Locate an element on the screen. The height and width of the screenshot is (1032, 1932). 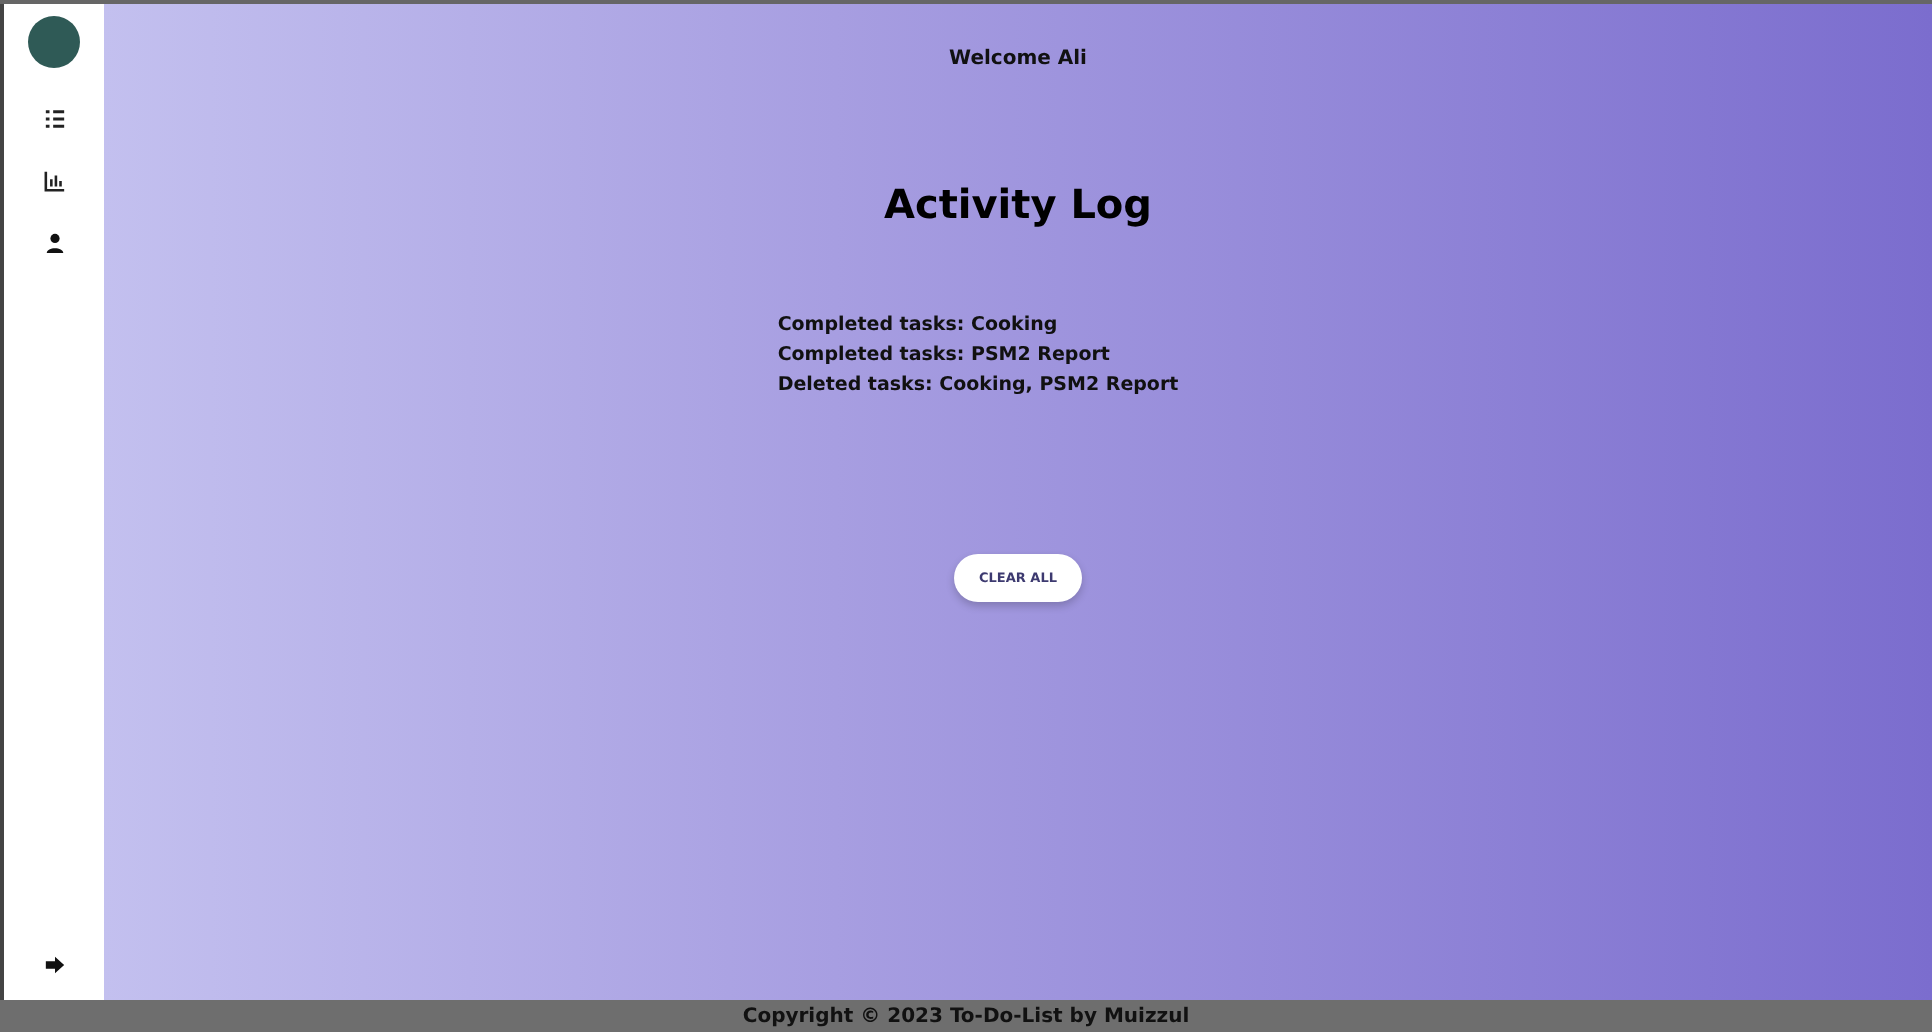
copyright-text: Copyright © 2023 To-Do-List by Muizzul is located at coordinates (966, 1016).